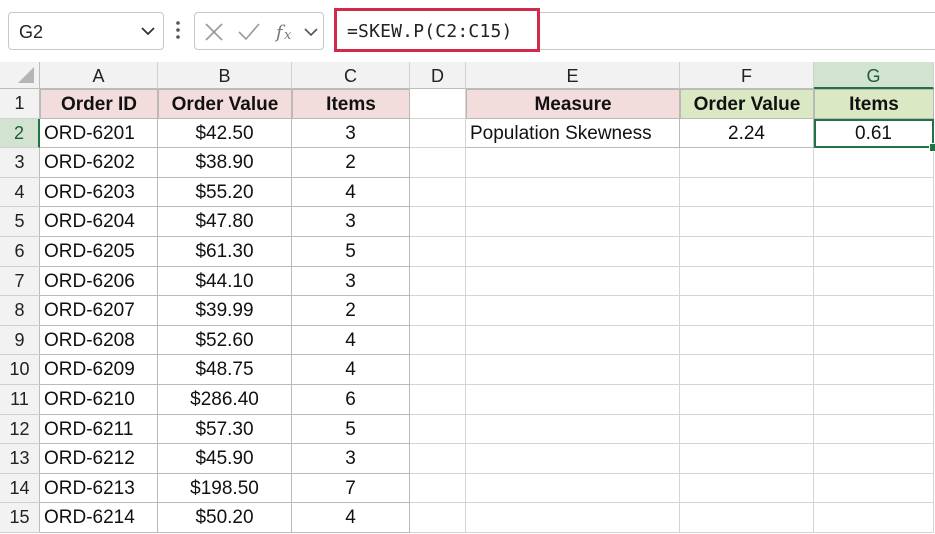 This screenshot has width=935, height=534. What do you see at coordinates (747, 133) in the screenshot?
I see `result-order-value: 2.24` at bounding box center [747, 133].